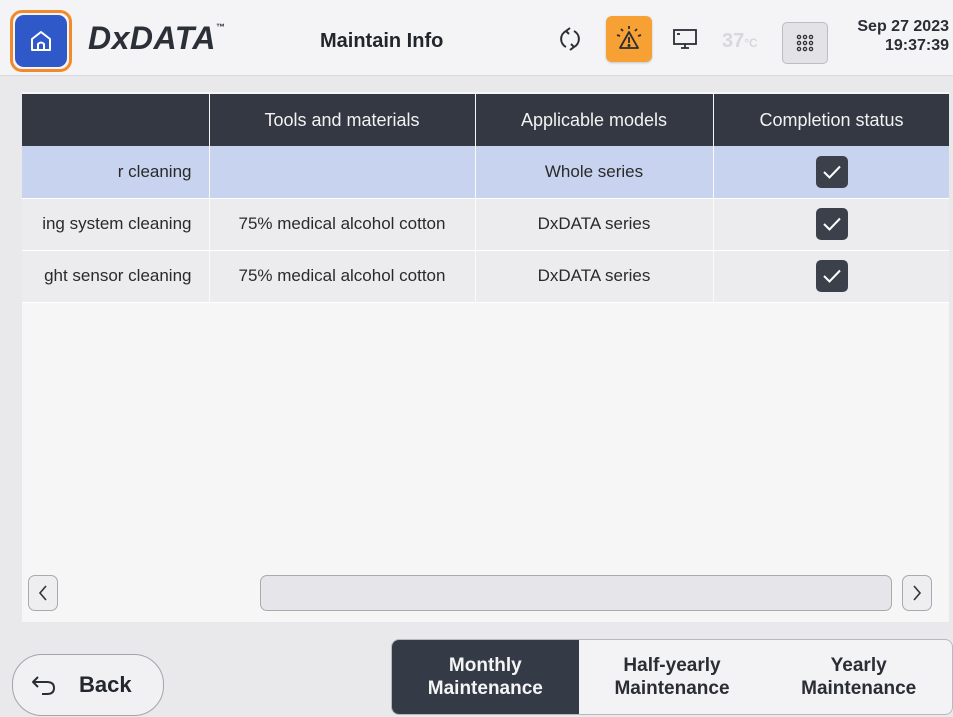  What do you see at coordinates (116, 172) in the screenshot?
I see `item-cell: r cleaning` at bounding box center [116, 172].